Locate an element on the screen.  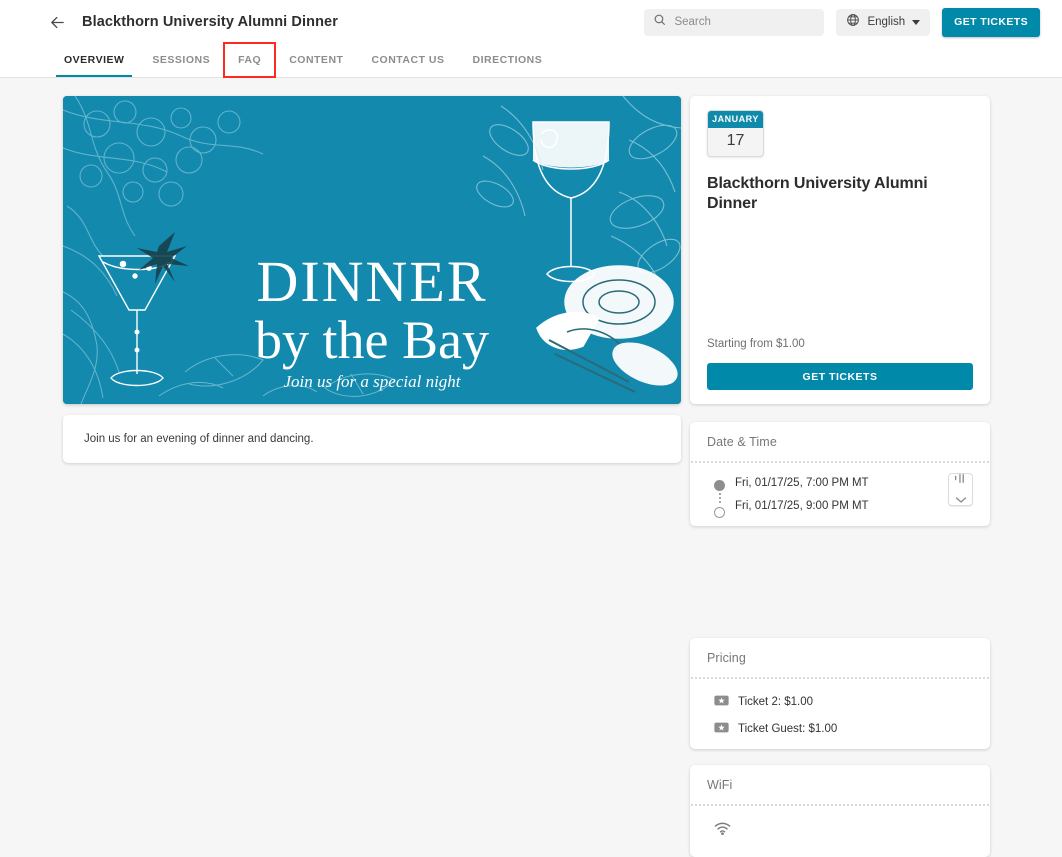
search-box is located at coordinates (734, 22).